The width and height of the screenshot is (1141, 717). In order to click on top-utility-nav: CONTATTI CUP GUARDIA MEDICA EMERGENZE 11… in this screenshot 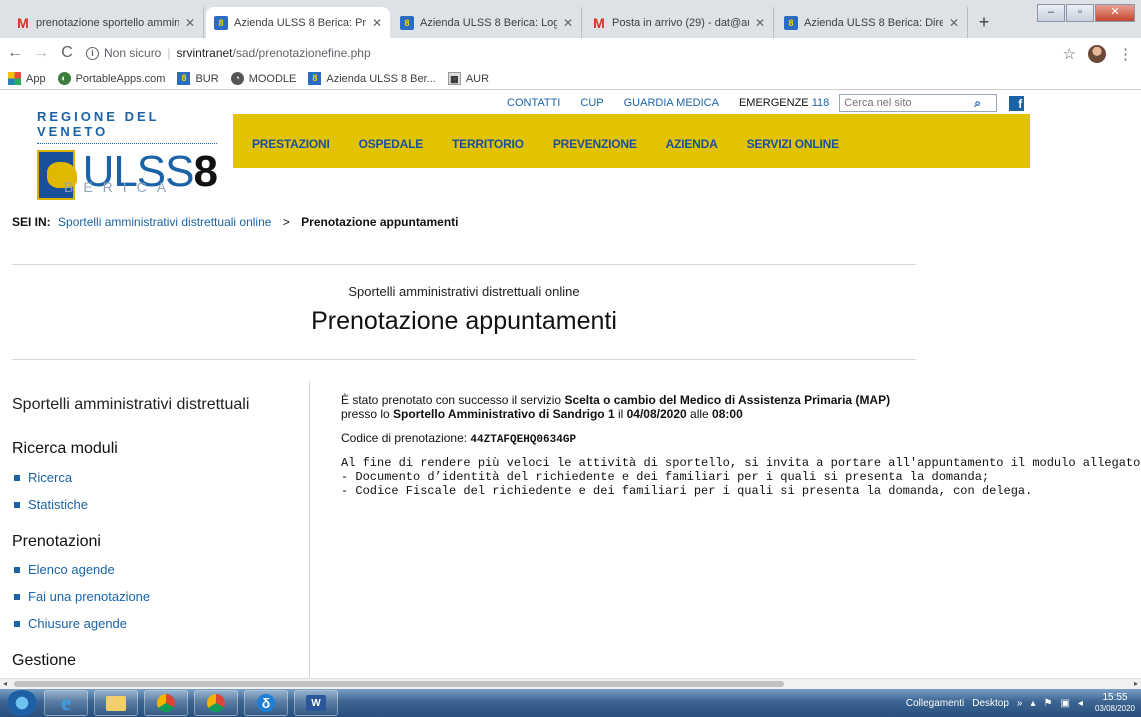, I will do `click(766, 103)`.